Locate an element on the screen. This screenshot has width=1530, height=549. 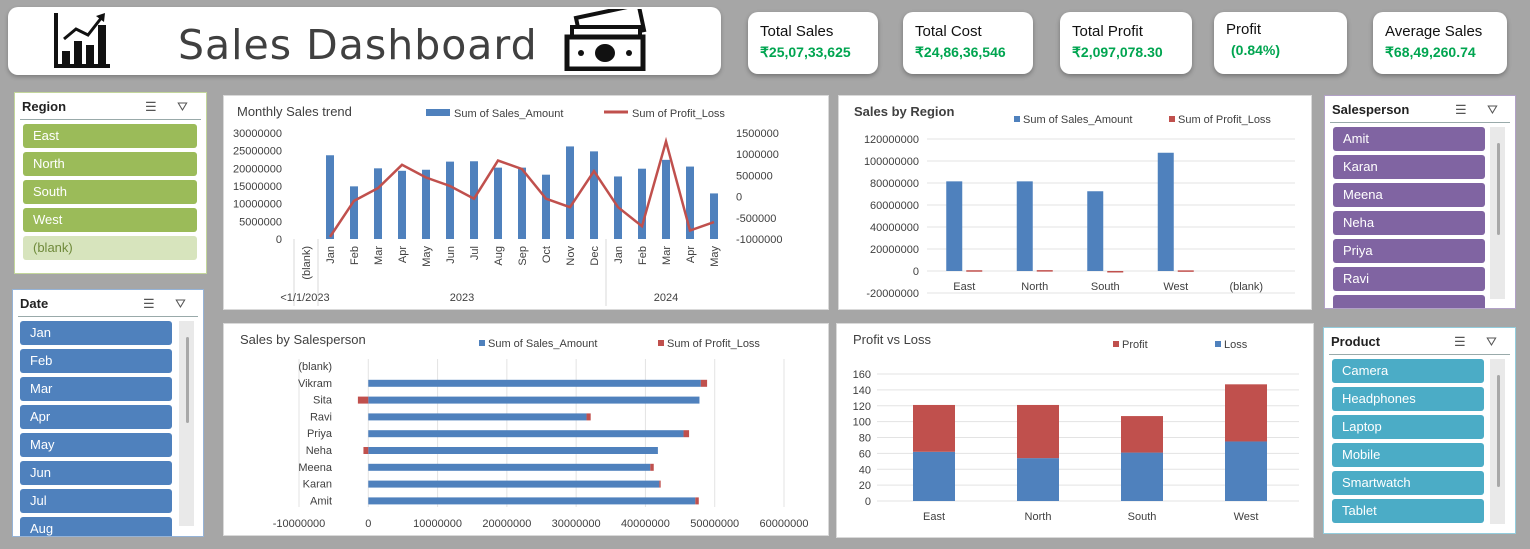
slicer-item-north: North is located at coordinates (110, 164).